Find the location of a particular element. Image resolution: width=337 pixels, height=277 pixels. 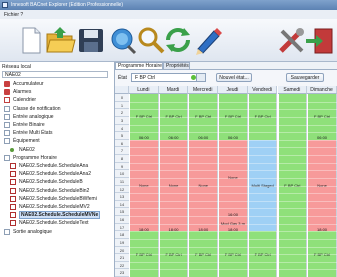

refresh-icon is located at coordinates (178, 40).